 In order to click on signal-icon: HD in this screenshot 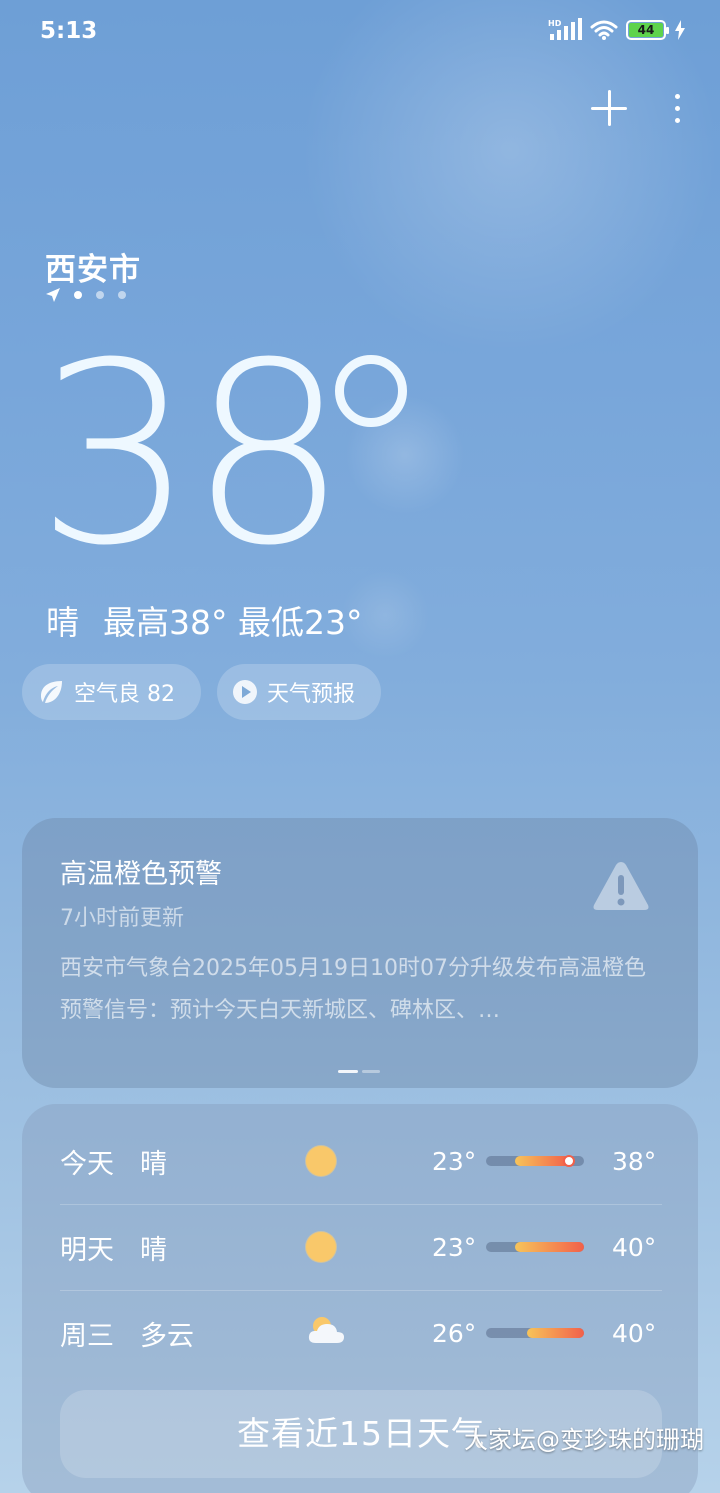, I will do `click(565, 29)`.